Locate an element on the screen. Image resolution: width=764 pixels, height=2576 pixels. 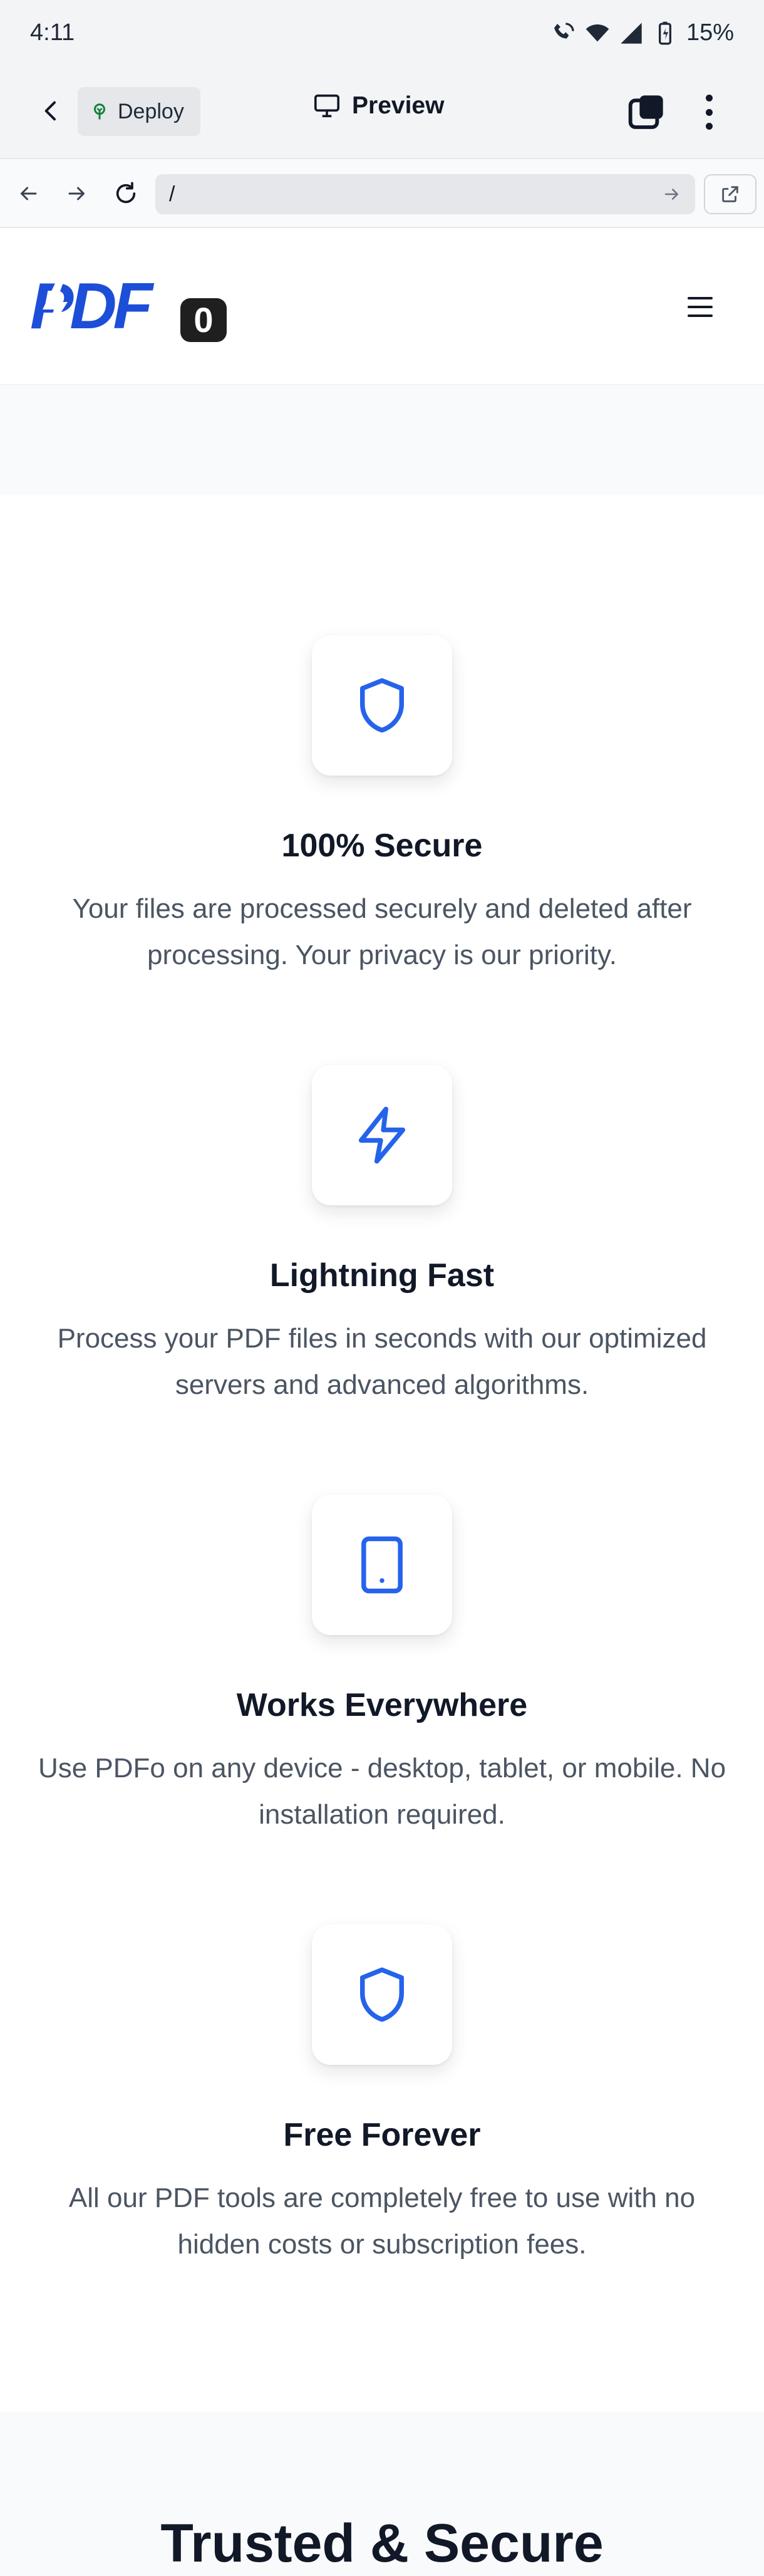
wifi-icon is located at coordinates (597, 32).